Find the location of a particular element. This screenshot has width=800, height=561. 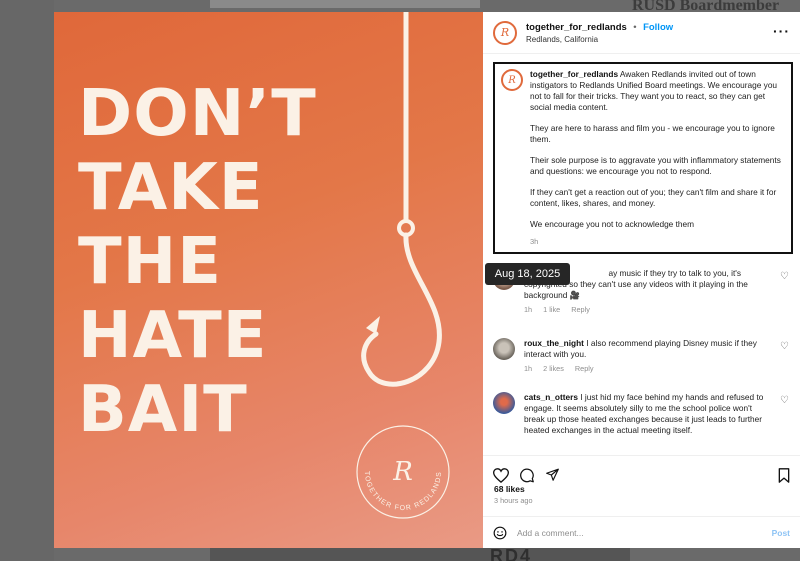

headline-line: THE is located at coordinates (150, 262).